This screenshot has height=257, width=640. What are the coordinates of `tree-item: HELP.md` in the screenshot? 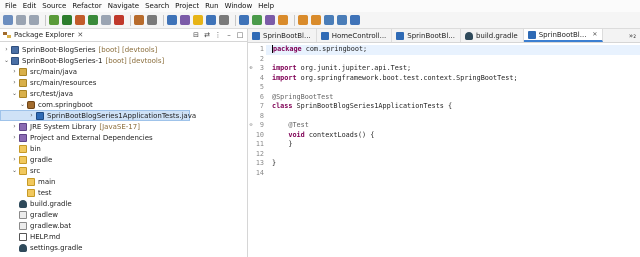 It's located at (30, 236).